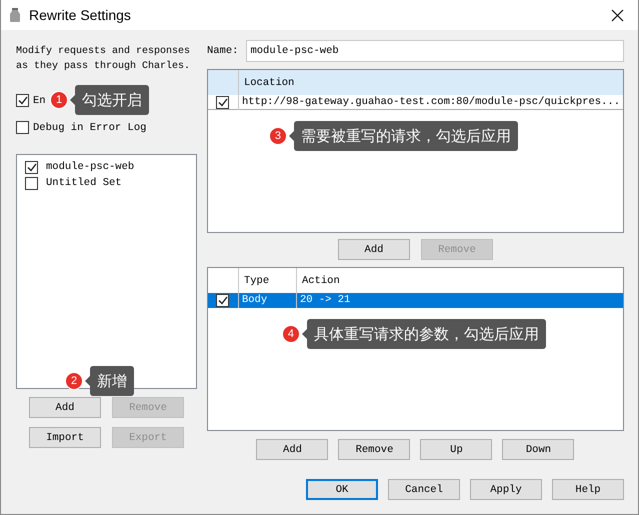 This screenshot has height=515, width=639. Describe the element at coordinates (459, 300) in the screenshot. I see `table-cell: 20 -> 21` at that location.